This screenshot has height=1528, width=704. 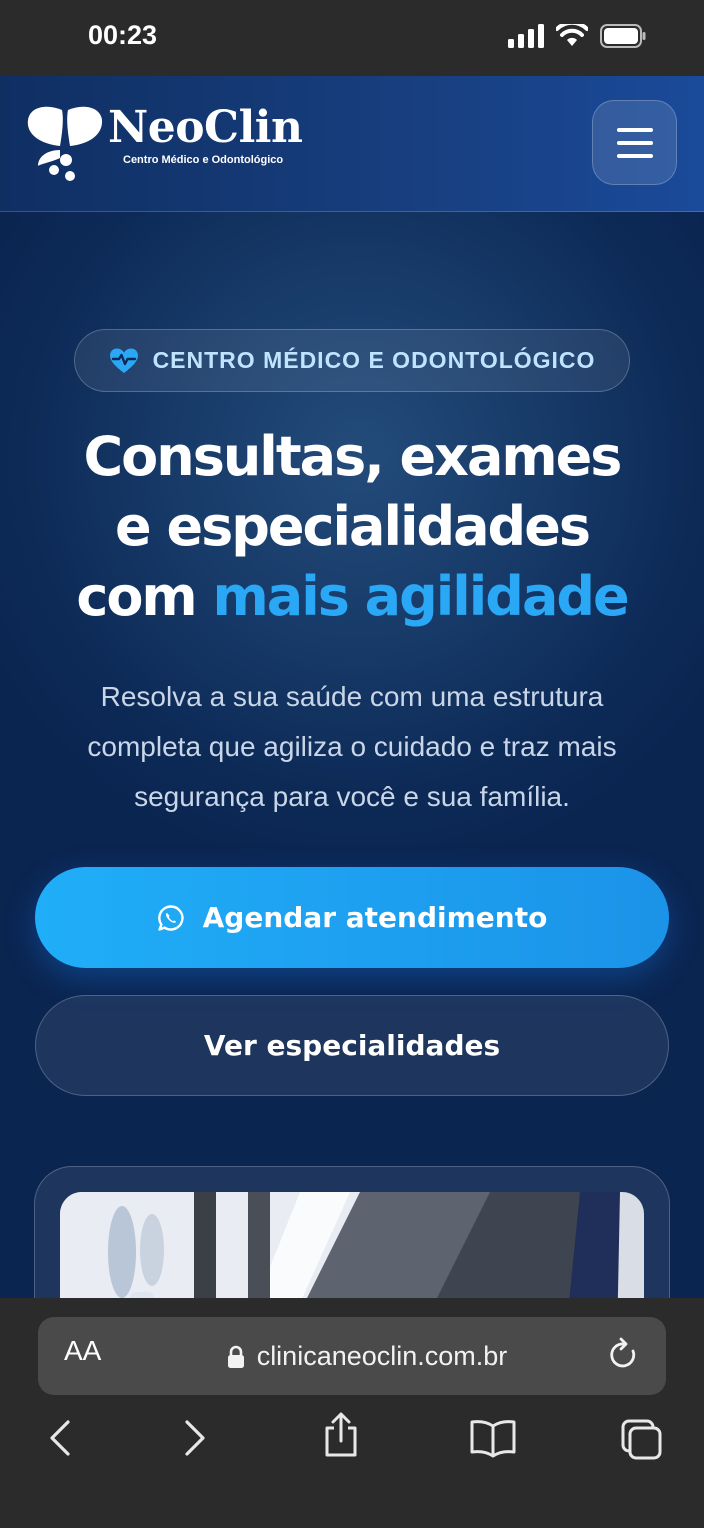 What do you see at coordinates (353, 456) in the screenshot?
I see `hero-title-line1: Consultas, exames` at bounding box center [353, 456].